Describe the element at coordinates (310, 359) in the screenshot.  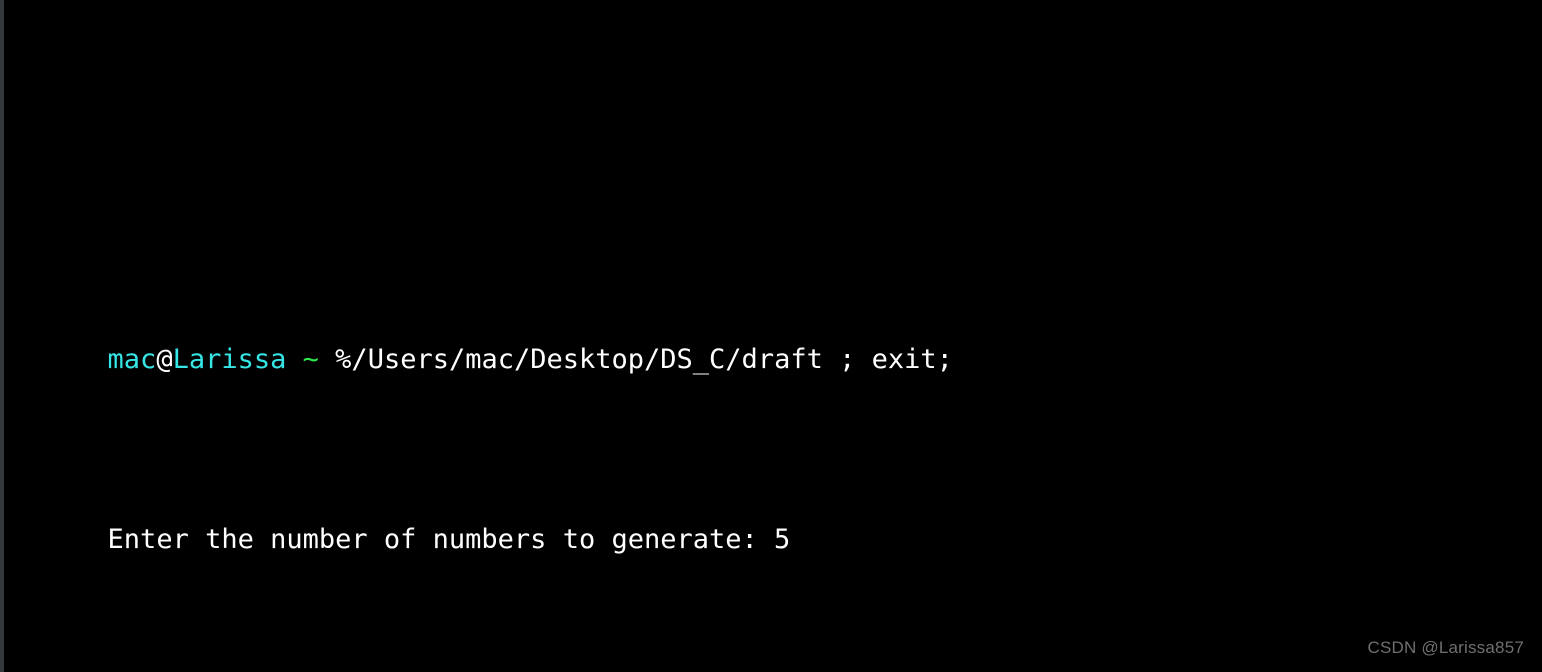
I see `prompt-tilde: ~` at that location.